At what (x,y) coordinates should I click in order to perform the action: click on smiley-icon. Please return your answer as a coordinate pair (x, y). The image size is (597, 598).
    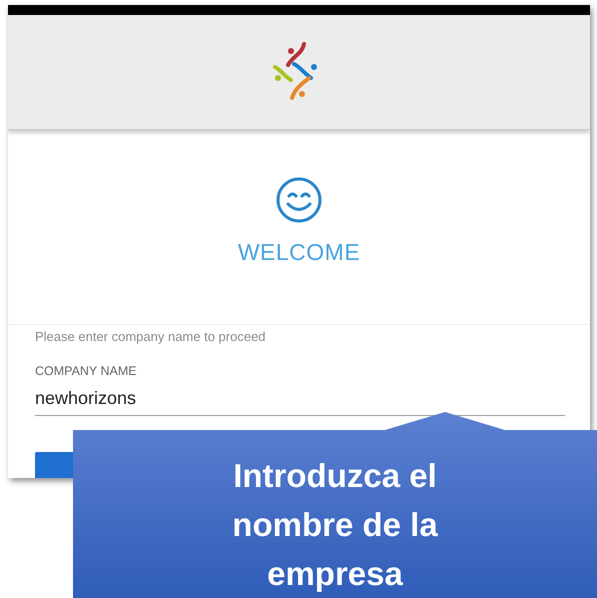
    Looking at the image, I should click on (299, 200).